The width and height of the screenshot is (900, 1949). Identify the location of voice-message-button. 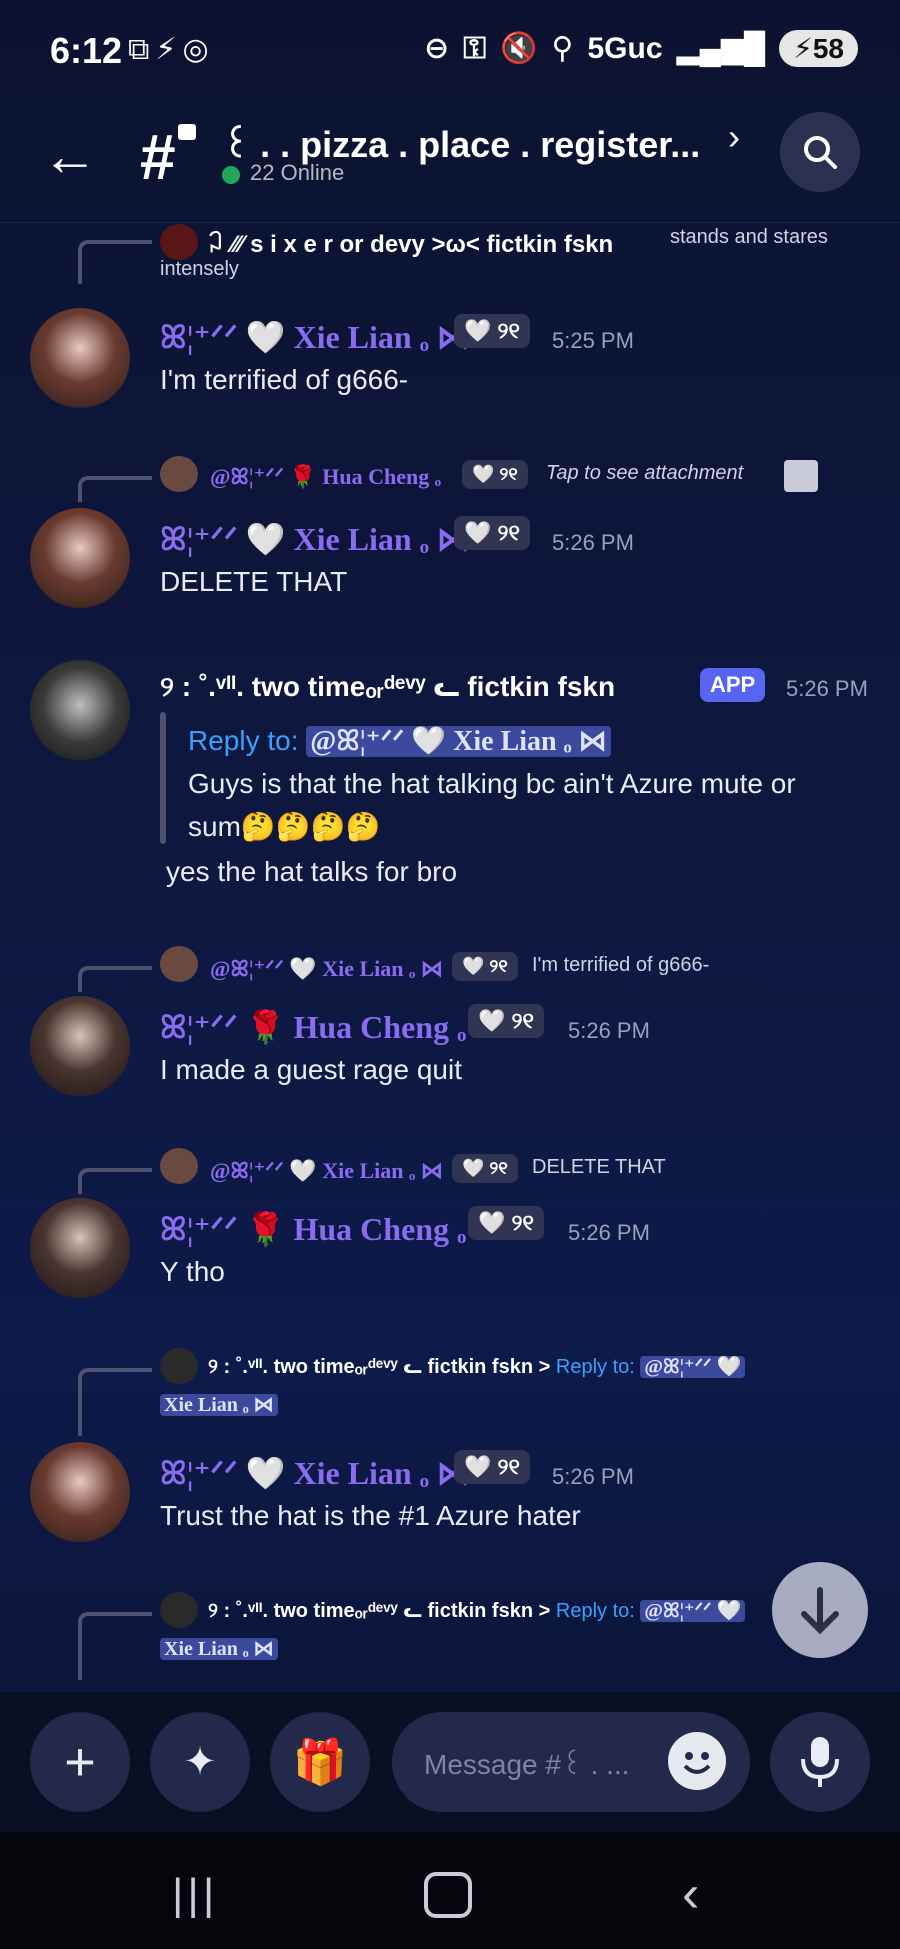
(820, 1762).